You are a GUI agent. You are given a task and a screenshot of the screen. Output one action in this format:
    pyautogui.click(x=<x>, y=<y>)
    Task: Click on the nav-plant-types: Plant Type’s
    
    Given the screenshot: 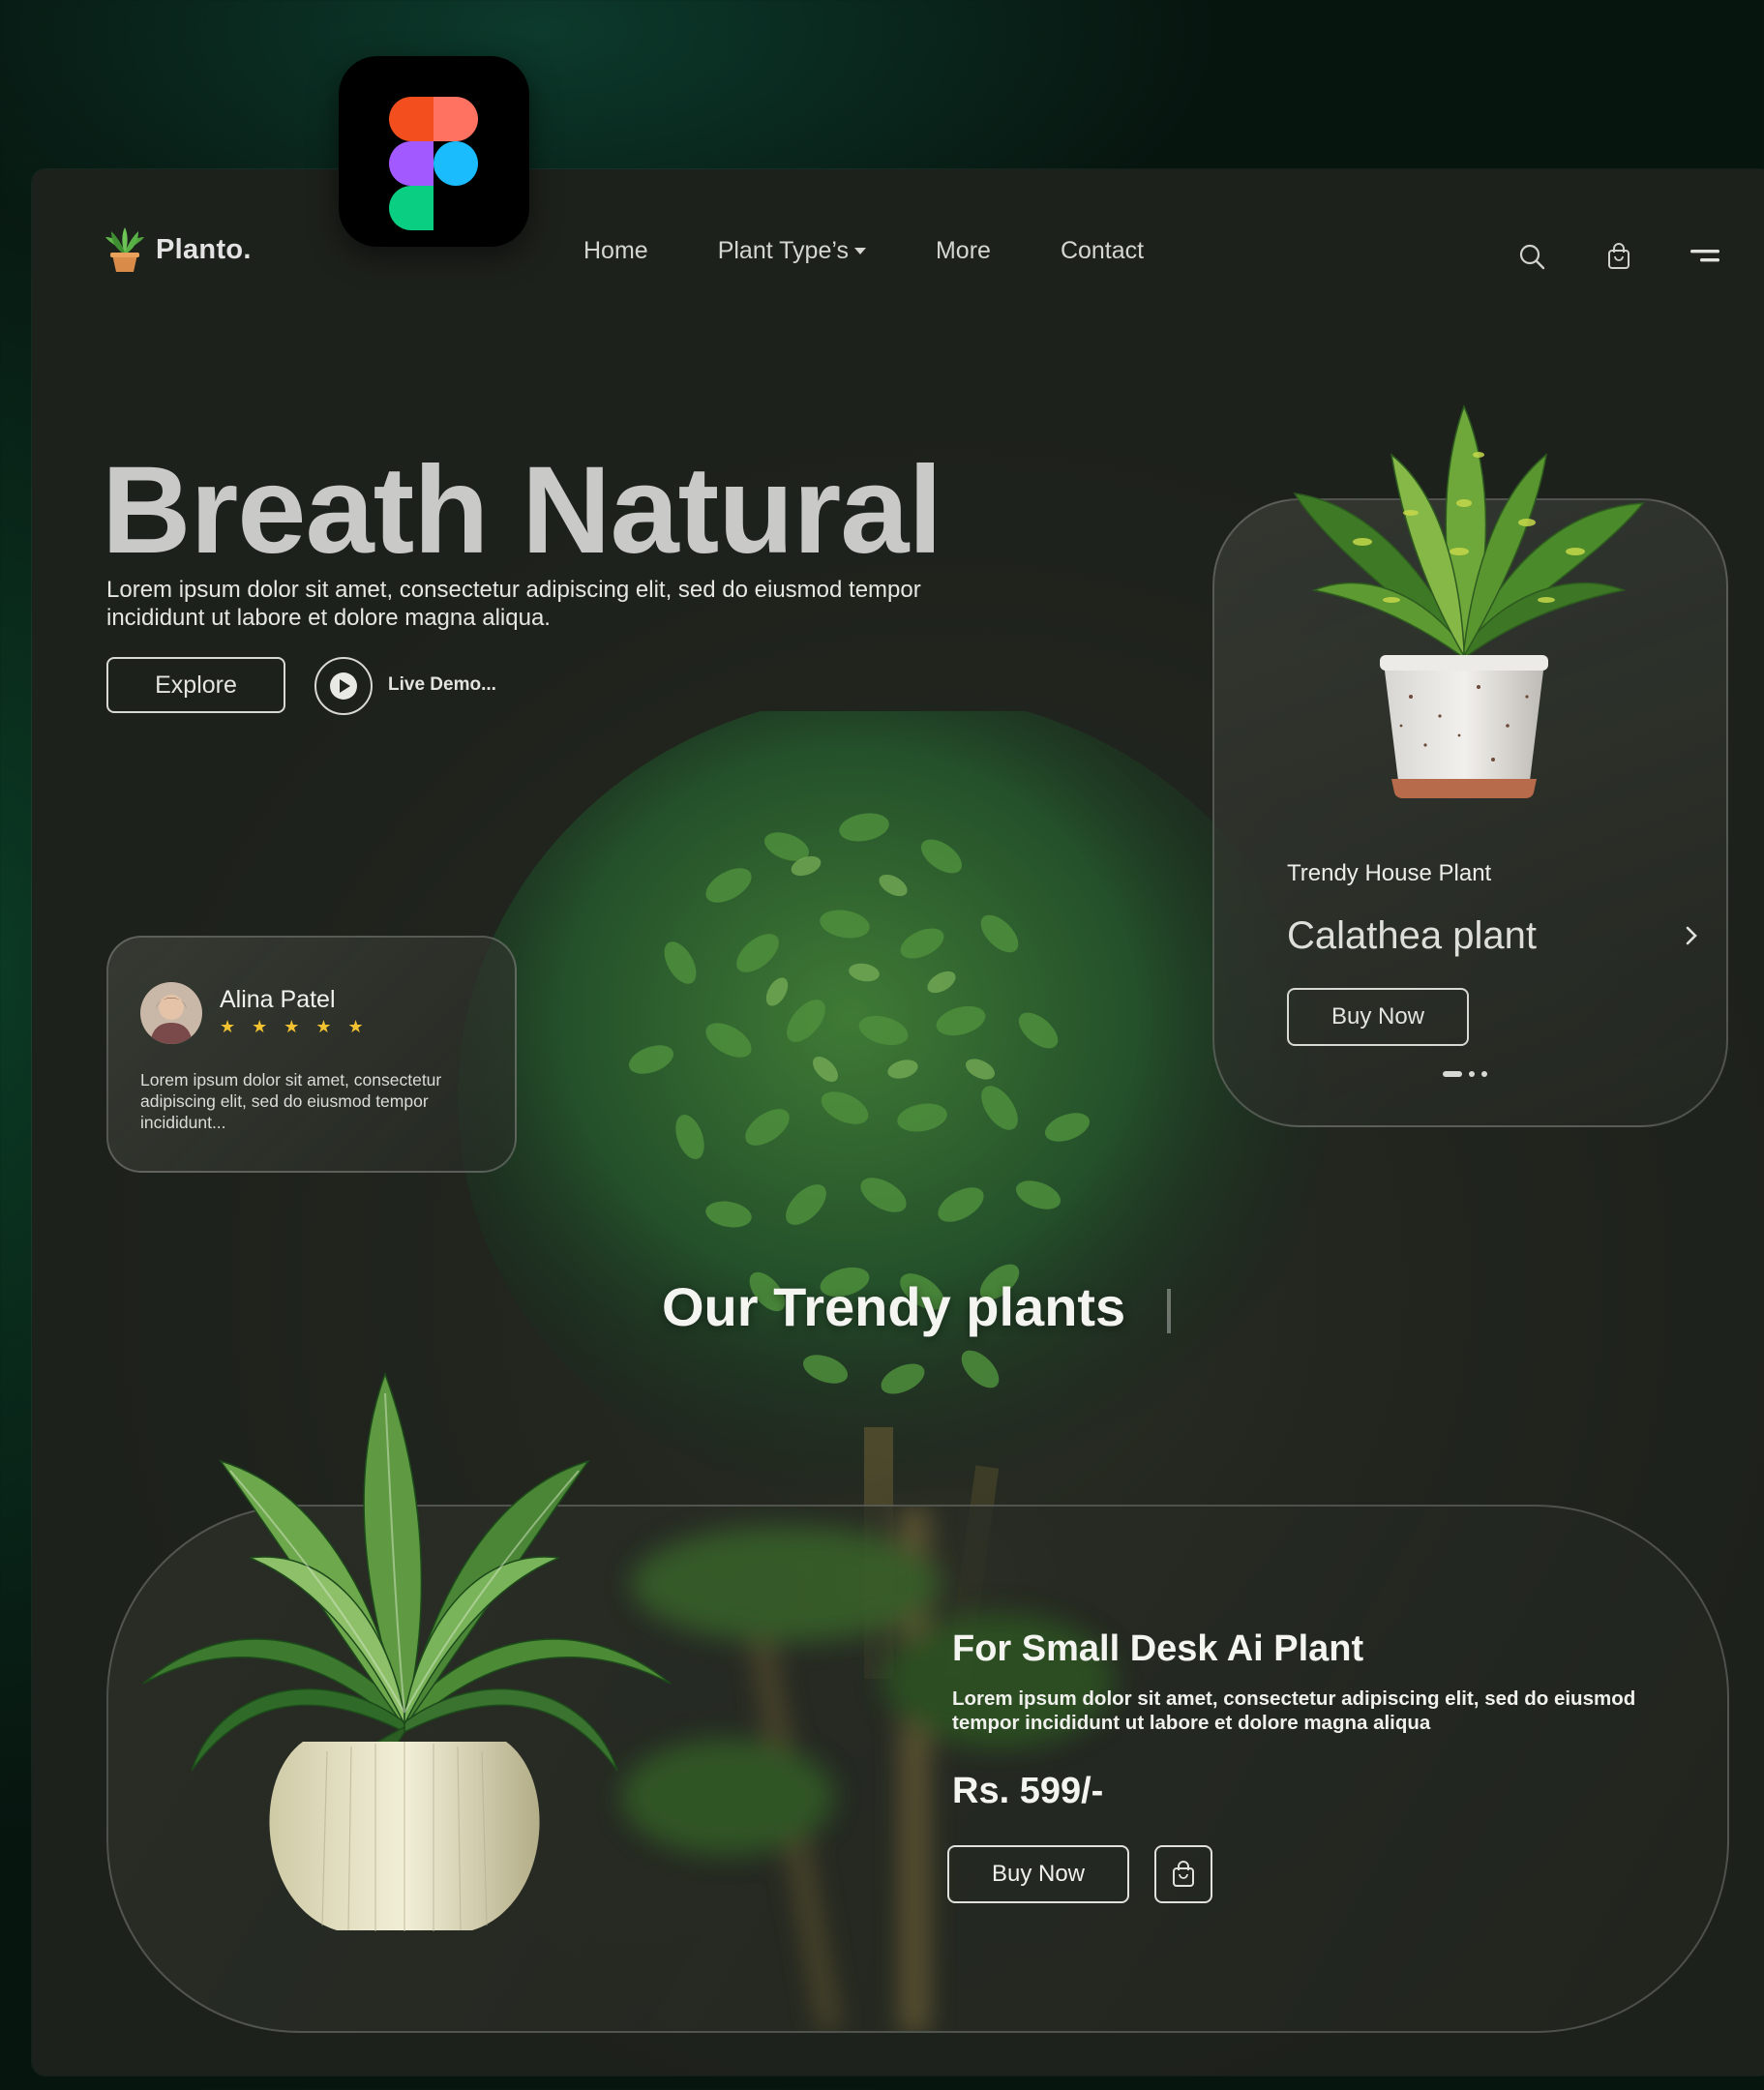 What is the action you would take?
    pyautogui.click(x=792, y=251)
    